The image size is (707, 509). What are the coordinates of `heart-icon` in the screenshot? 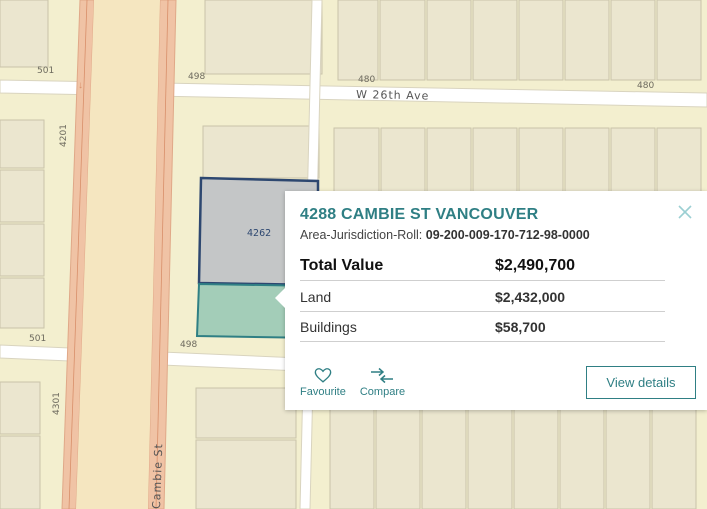 It's located at (323, 375).